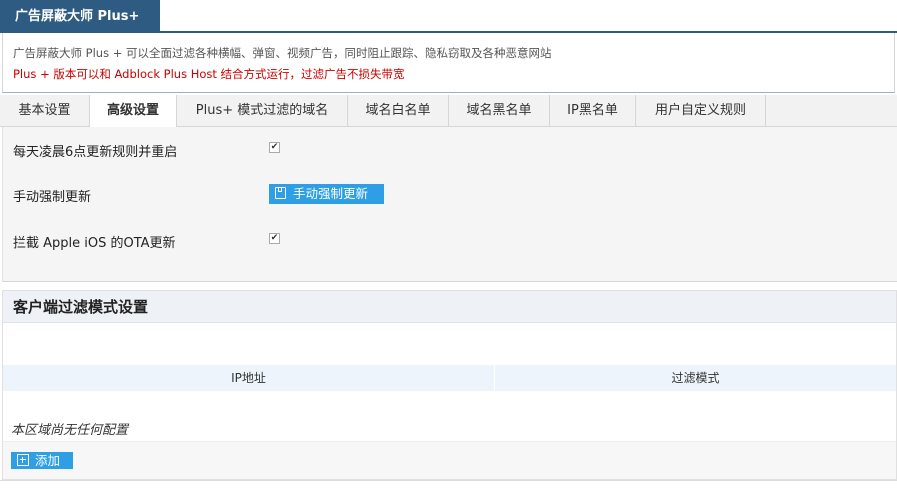 The width and height of the screenshot is (897, 503). What do you see at coordinates (94, 243) in the screenshot?
I see `block-ios-ota-label: 拦截 Apple iOS 的OTA更新` at bounding box center [94, 243].